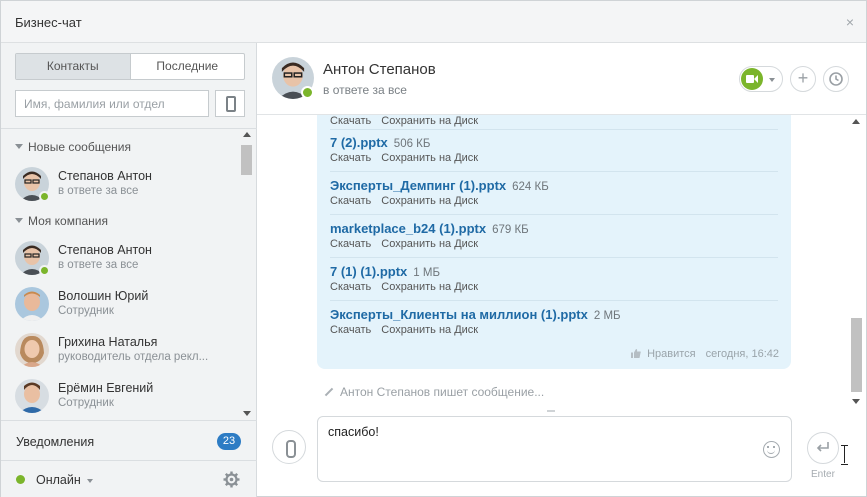  I want to click on group-my-company: Моя компания, so click(61, 221).